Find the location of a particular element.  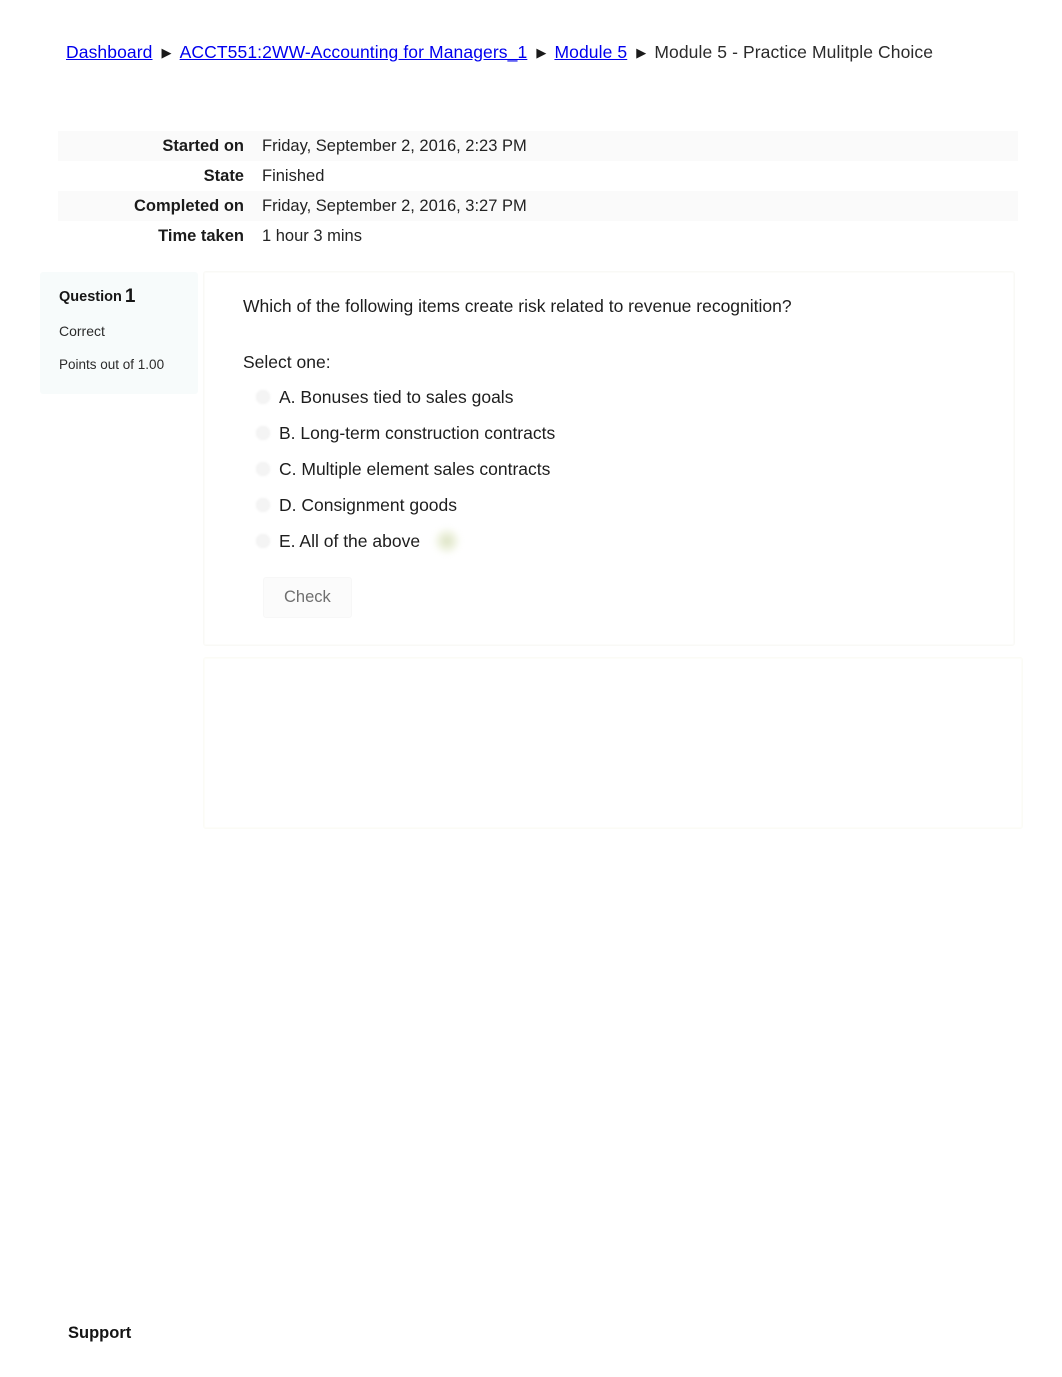

answer-option-label: B. Long-term construction contracts is located at coordinates (417, 433).